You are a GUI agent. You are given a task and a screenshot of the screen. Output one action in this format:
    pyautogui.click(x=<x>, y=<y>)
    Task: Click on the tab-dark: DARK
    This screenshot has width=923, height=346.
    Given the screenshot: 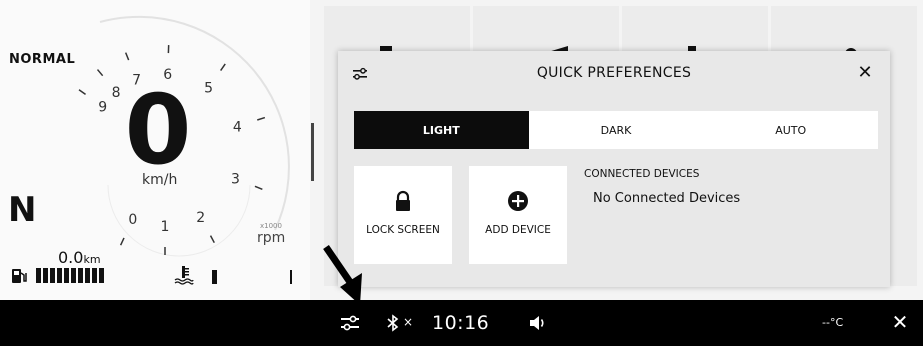 What is the action you would take?
    pyautogui.click(x=616, y=130)
    